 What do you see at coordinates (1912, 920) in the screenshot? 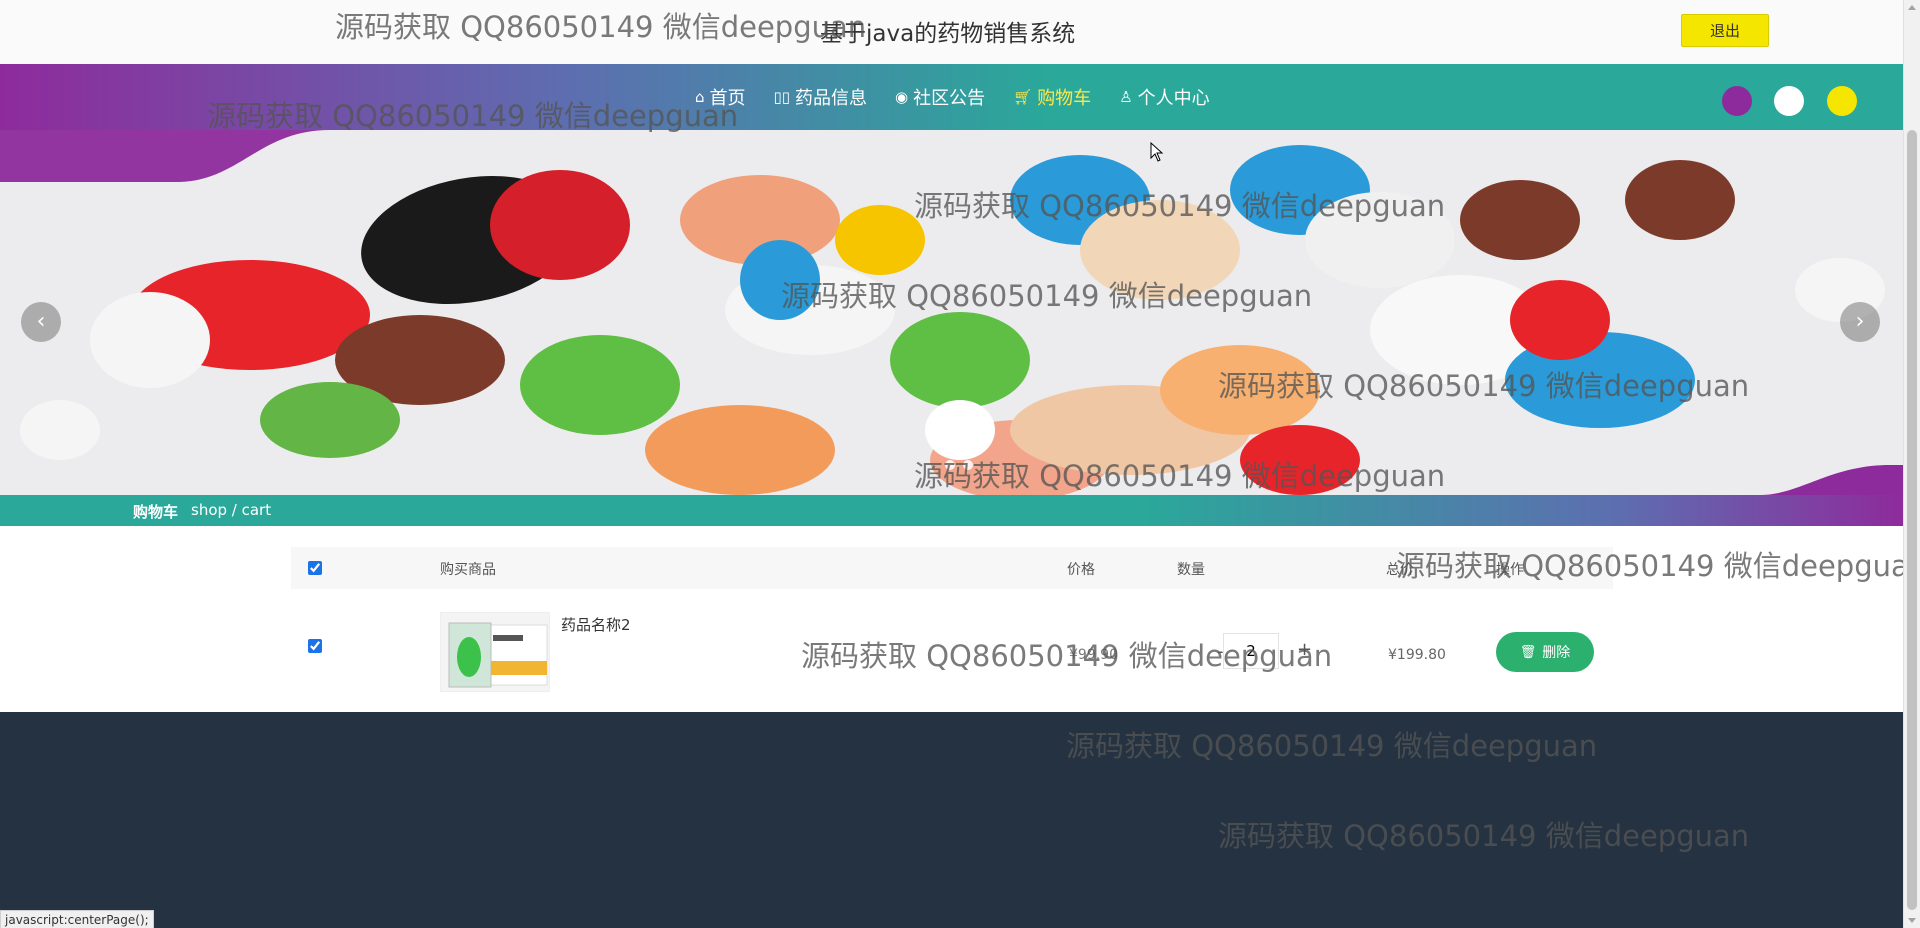
I see `scroll-down-icon` at bounding box center [1912, 920].